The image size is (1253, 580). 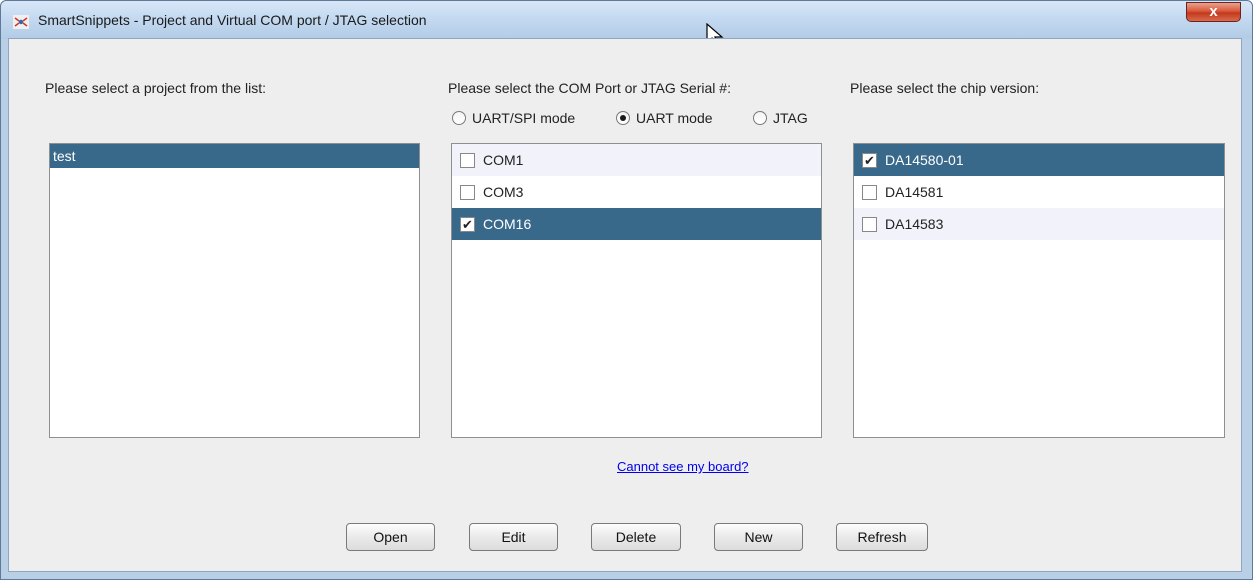 I want to click on list-item: COM1, so click(x=636, y=160).